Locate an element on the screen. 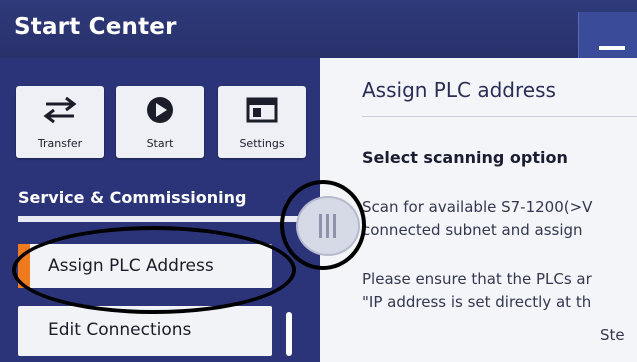  play-icon is located at coordinates (160, 110).